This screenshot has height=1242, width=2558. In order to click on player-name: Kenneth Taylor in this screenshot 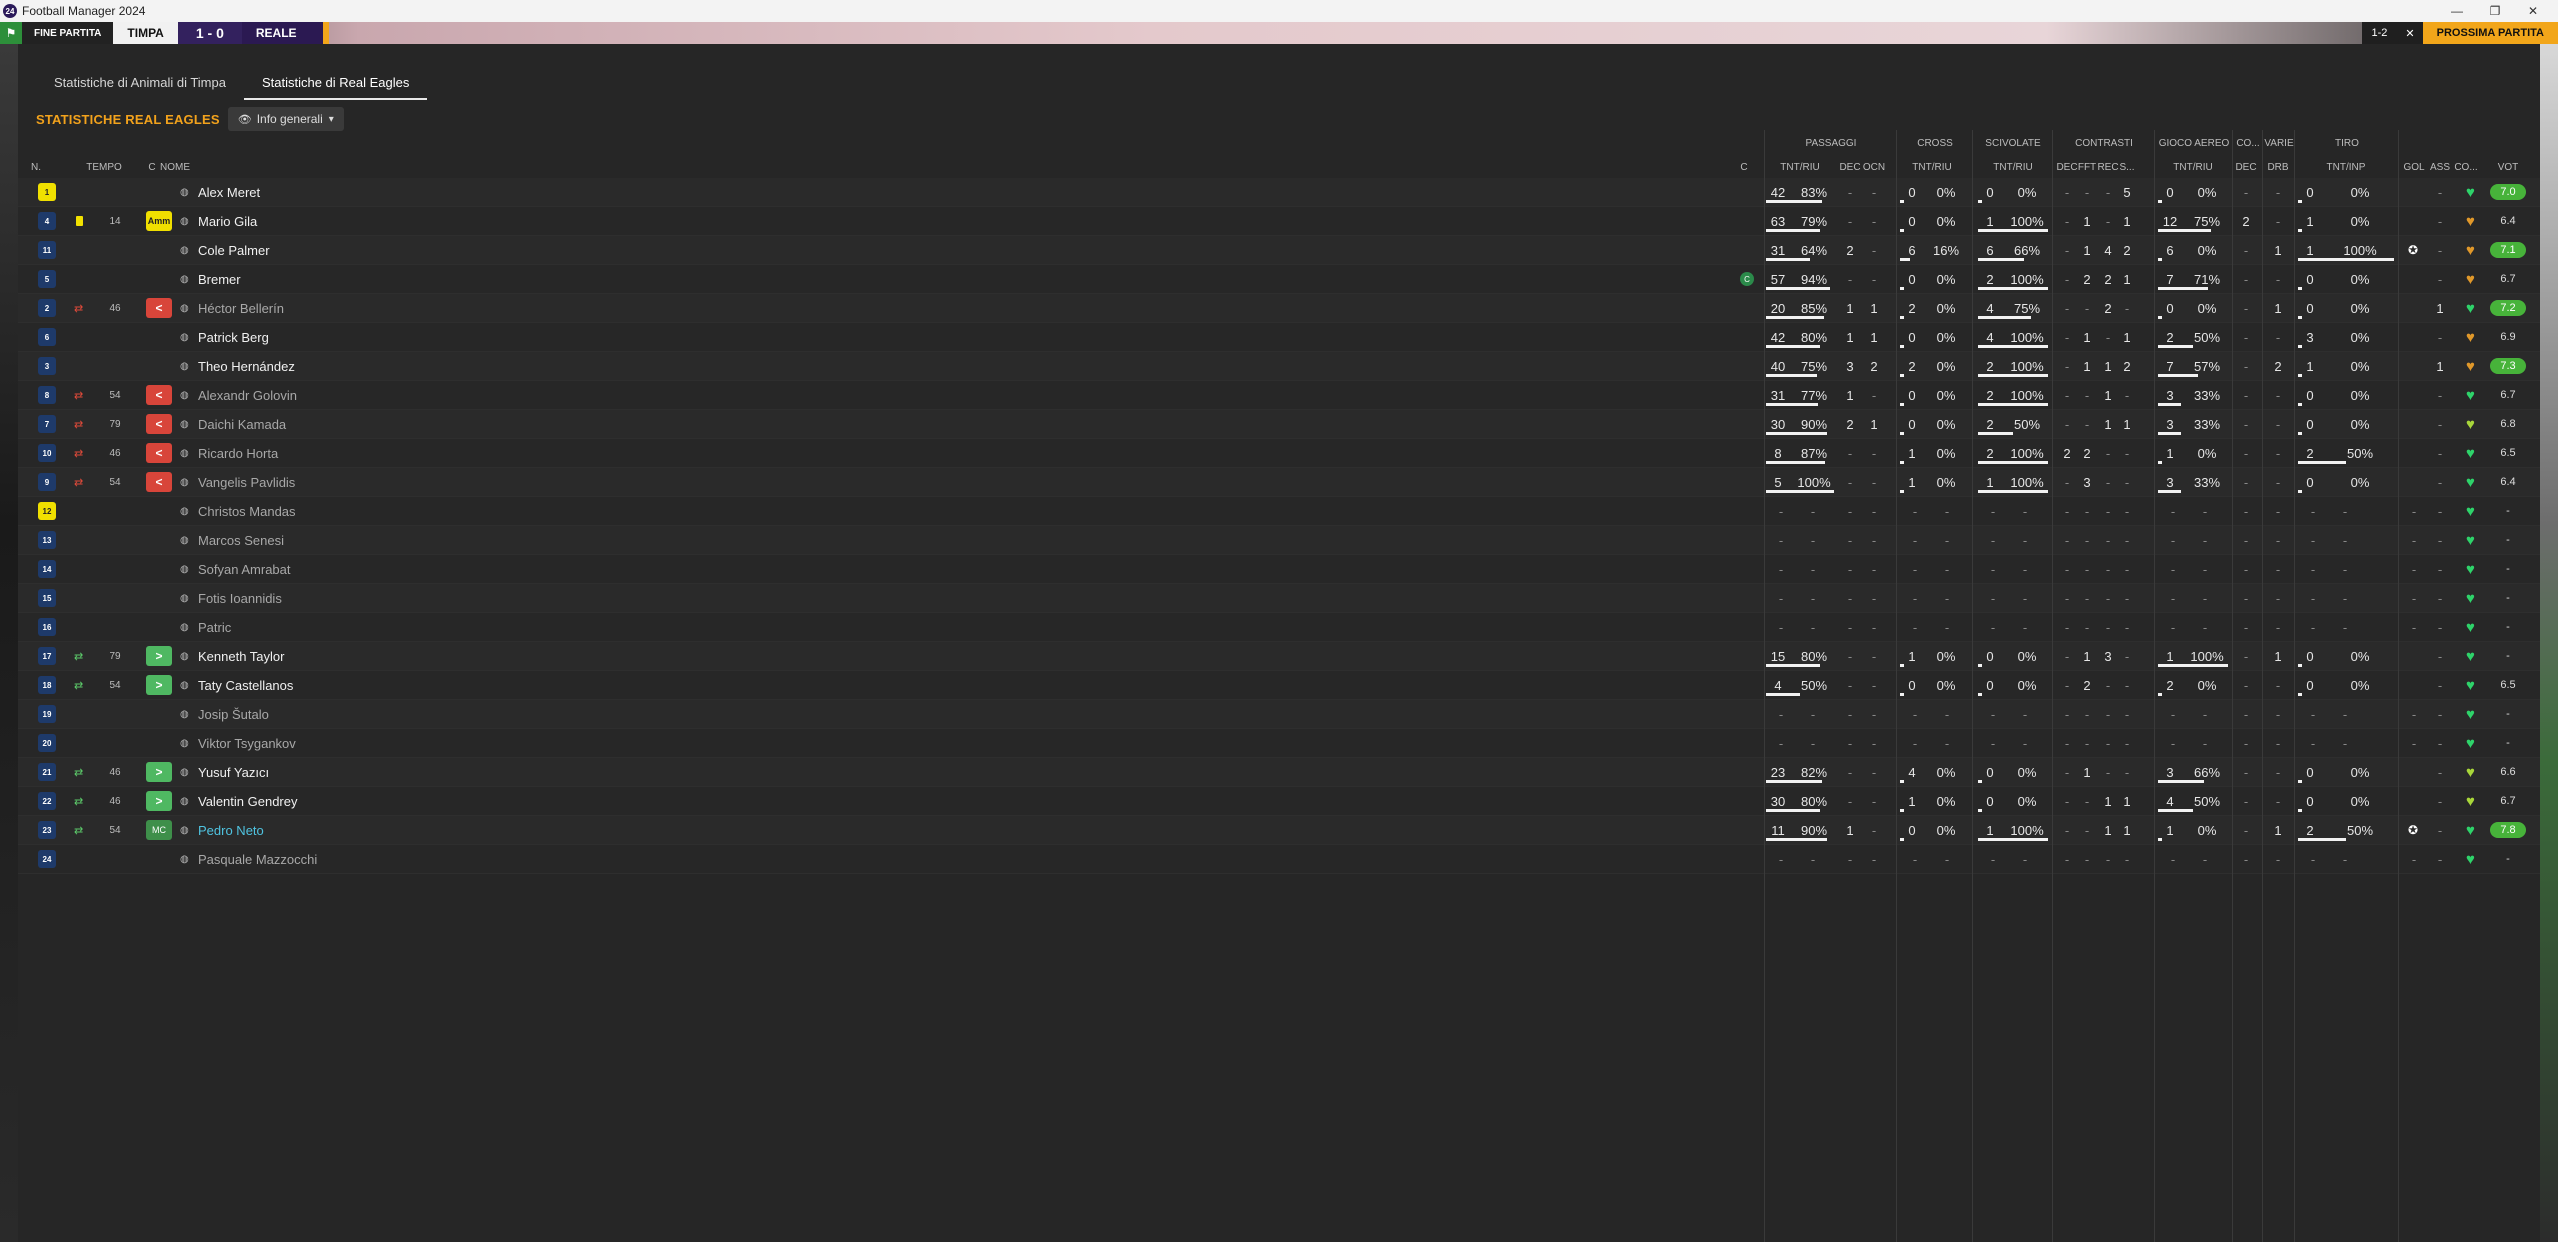, I will do `click(241, 656)`.